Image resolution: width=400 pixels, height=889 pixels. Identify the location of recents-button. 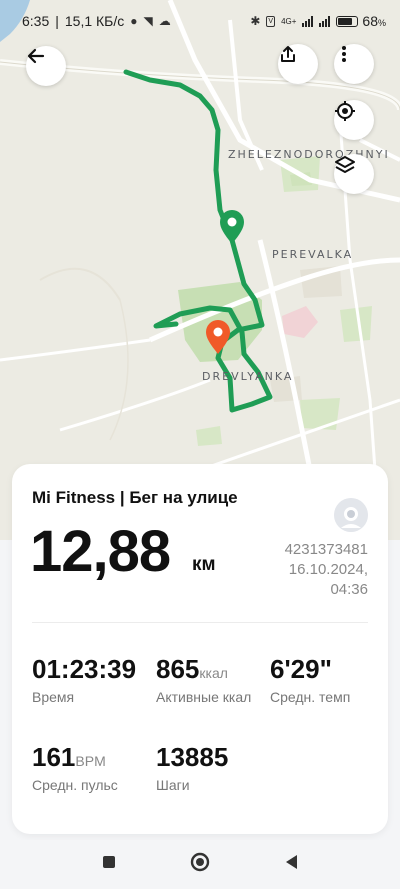
(109, 864).